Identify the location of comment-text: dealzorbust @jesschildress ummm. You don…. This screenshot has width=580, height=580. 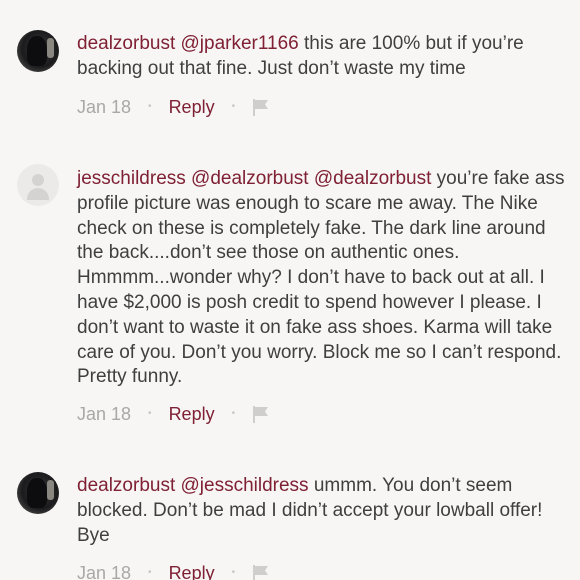
(322, 511).